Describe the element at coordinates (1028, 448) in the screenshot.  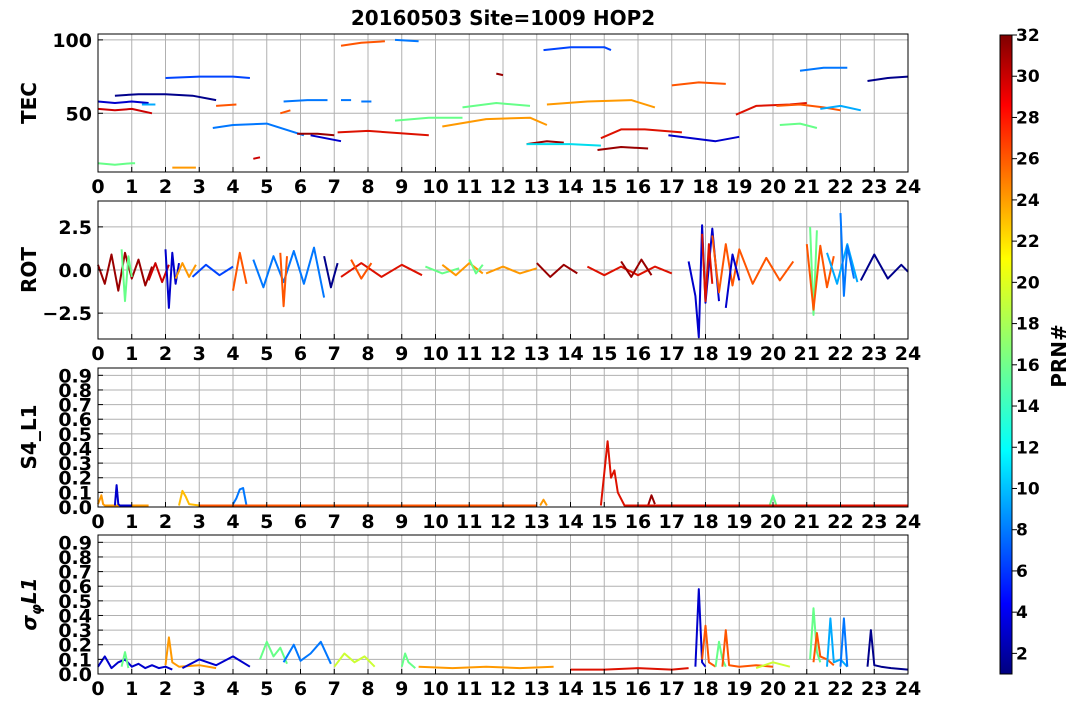
I see `colorbar-tick-label: 12` at that location.